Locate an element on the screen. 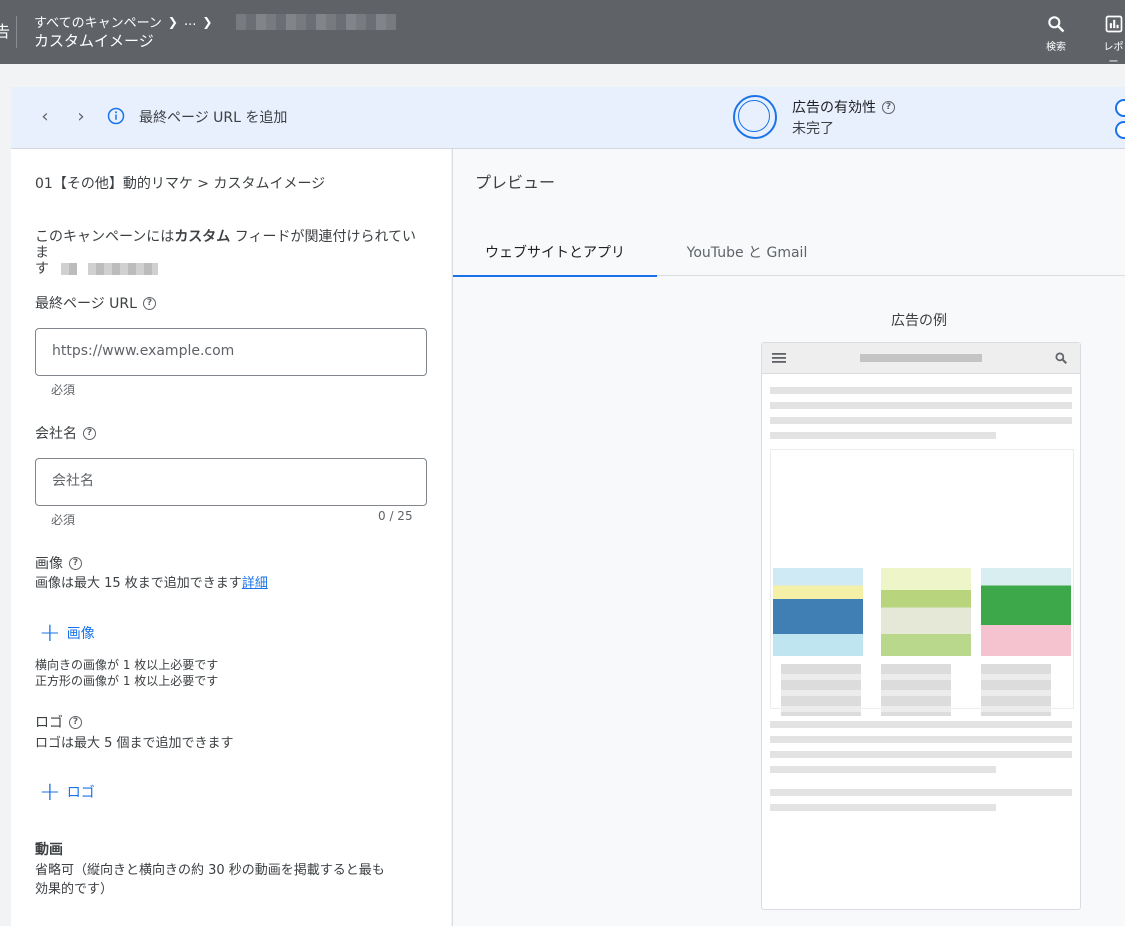 This screenshot has width=1125, height=926. page-title: カスタムイメージ is located at coordinates (94, 41).